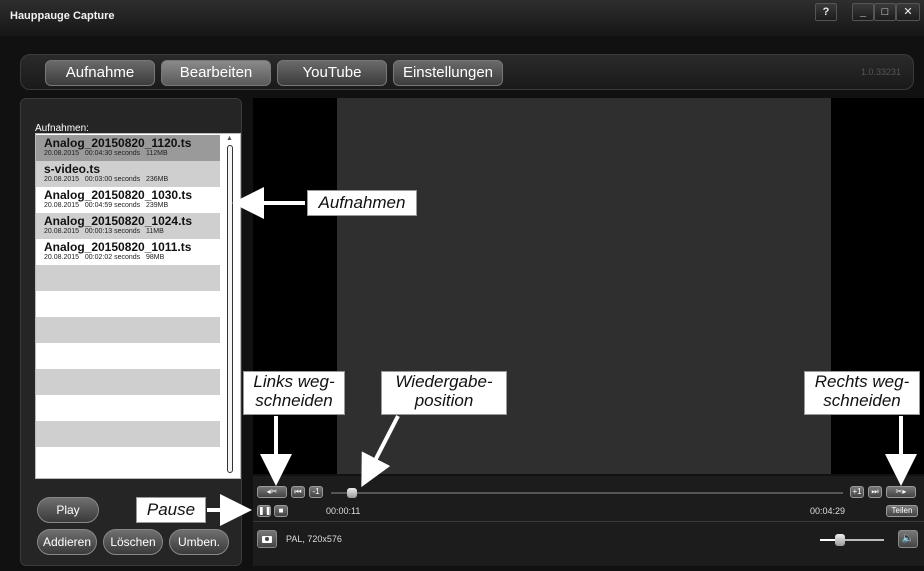  I want to click on cut-right-button: ✂▸, so click(901, 492).